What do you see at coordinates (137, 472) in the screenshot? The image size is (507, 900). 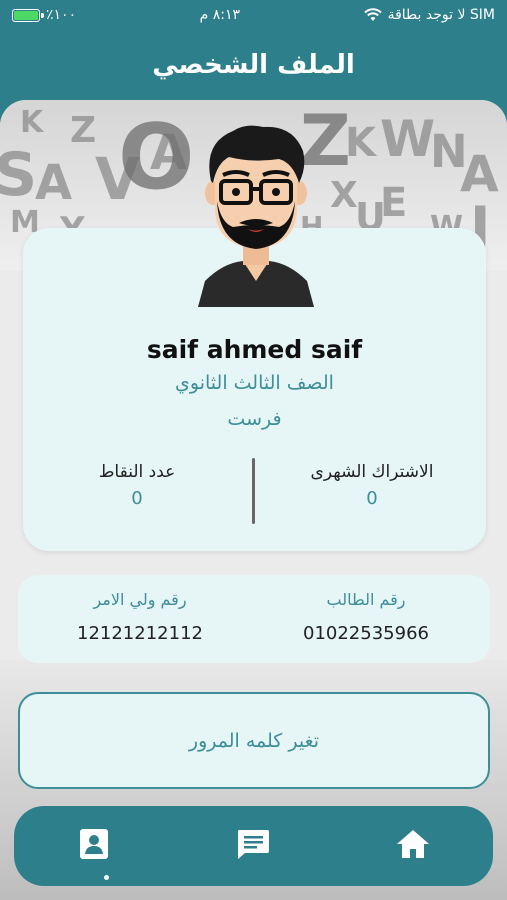 I see `points-label: عدد النقاط` at bounding box center [137, 472].